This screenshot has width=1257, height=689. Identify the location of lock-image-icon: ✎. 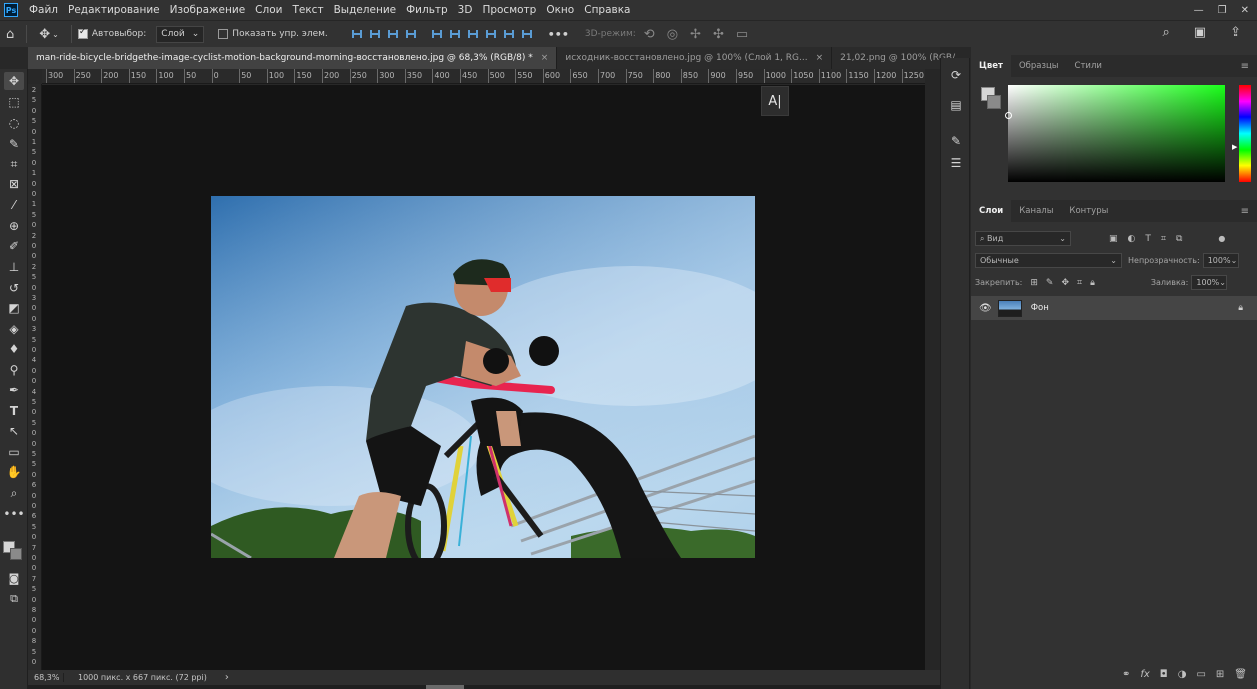
(1050, 283).